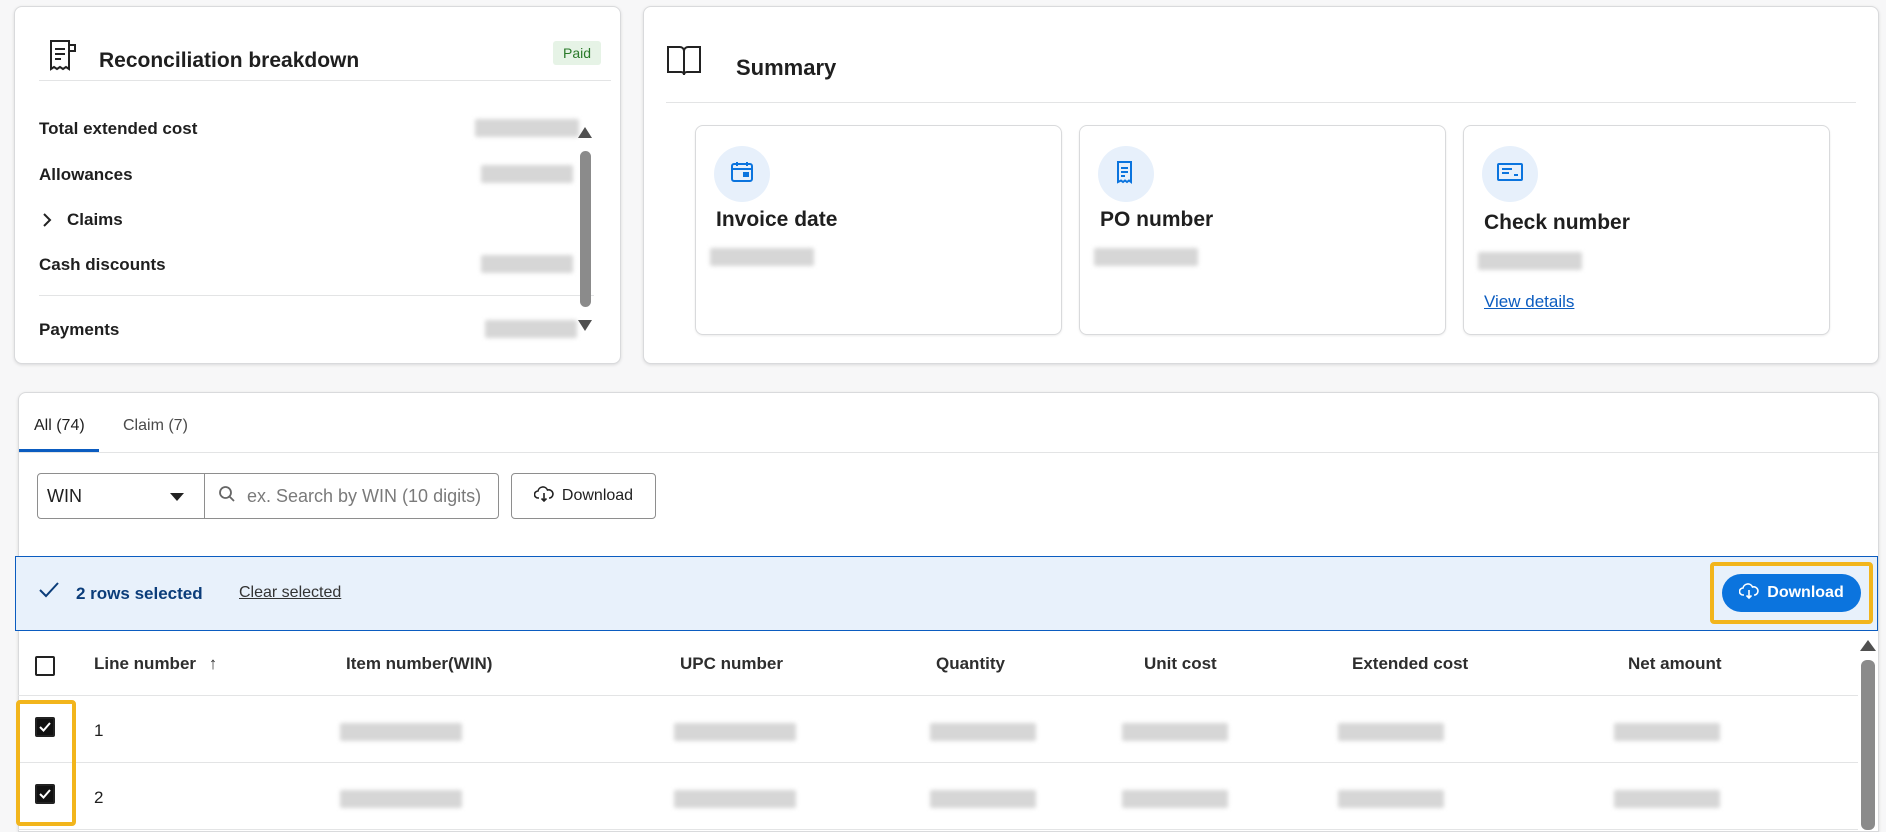 This screenshot has height=832, width=1886. I want to click on column-line-number: Line number ↑, so click(155, 664).